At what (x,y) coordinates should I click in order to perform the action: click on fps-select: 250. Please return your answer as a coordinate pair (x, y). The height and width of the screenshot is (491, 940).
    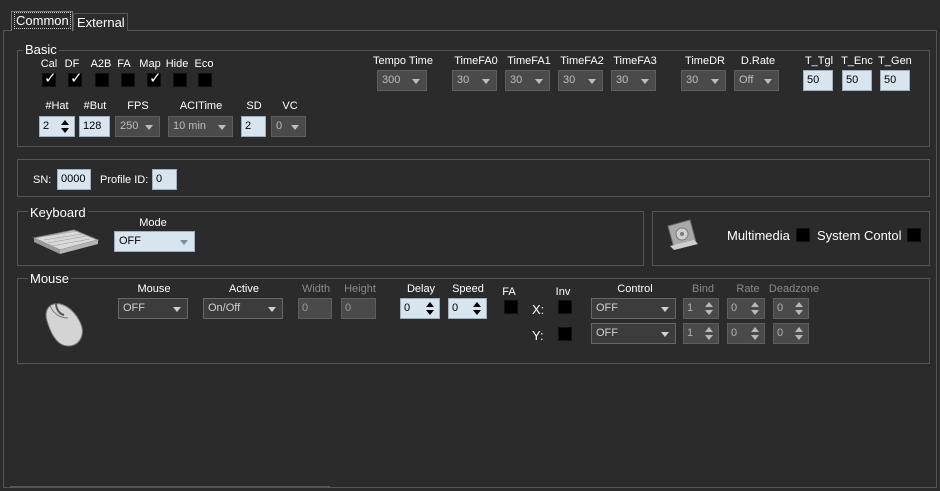
    Looking at the image, I should click on (137, 126).